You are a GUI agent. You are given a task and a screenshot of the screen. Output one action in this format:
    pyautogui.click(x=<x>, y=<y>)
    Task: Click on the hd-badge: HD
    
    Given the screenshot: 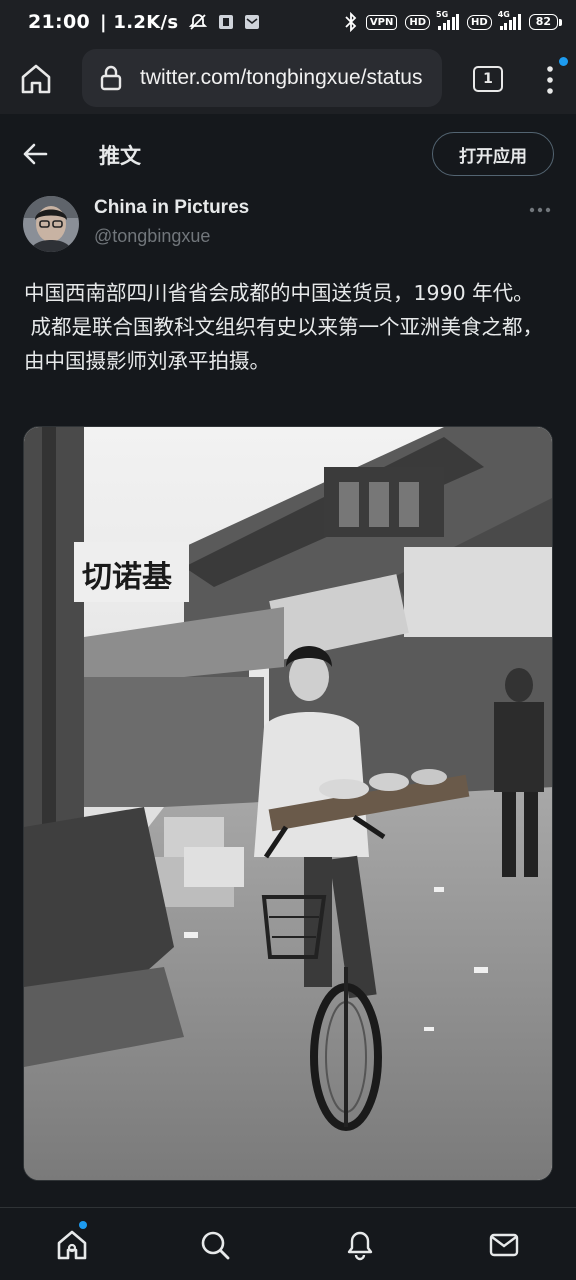 What is the action you would take?
    pyautogui.click(x=418, y=22)
    